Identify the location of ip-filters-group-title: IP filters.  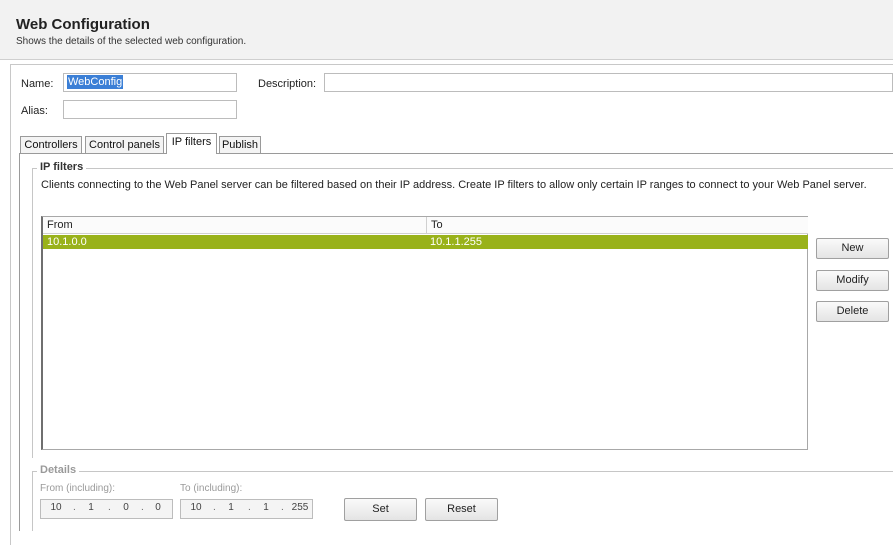
(62, 167).